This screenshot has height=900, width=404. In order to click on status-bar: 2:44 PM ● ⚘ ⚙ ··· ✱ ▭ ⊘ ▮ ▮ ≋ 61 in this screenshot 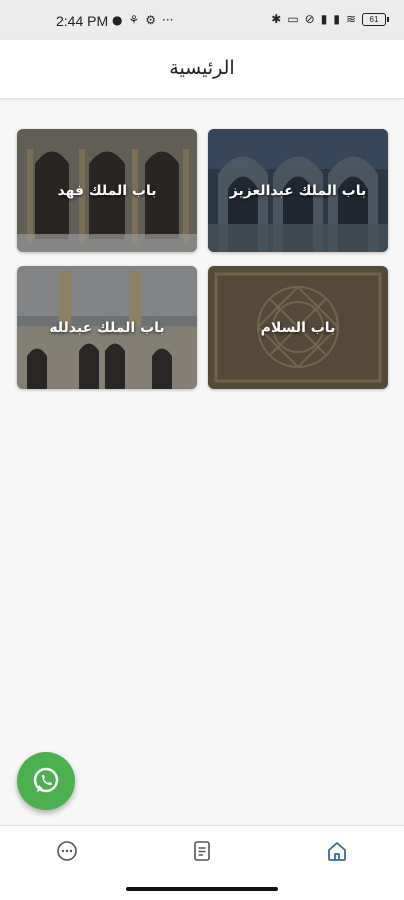, I will do `click(202, 20)`.